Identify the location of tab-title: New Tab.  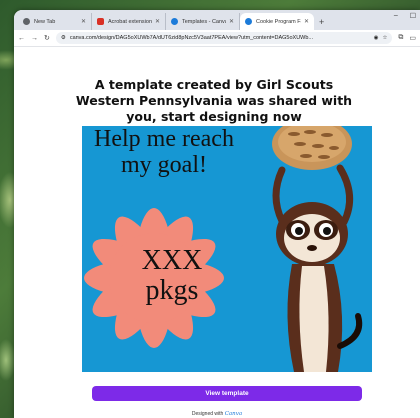
(45, 21).